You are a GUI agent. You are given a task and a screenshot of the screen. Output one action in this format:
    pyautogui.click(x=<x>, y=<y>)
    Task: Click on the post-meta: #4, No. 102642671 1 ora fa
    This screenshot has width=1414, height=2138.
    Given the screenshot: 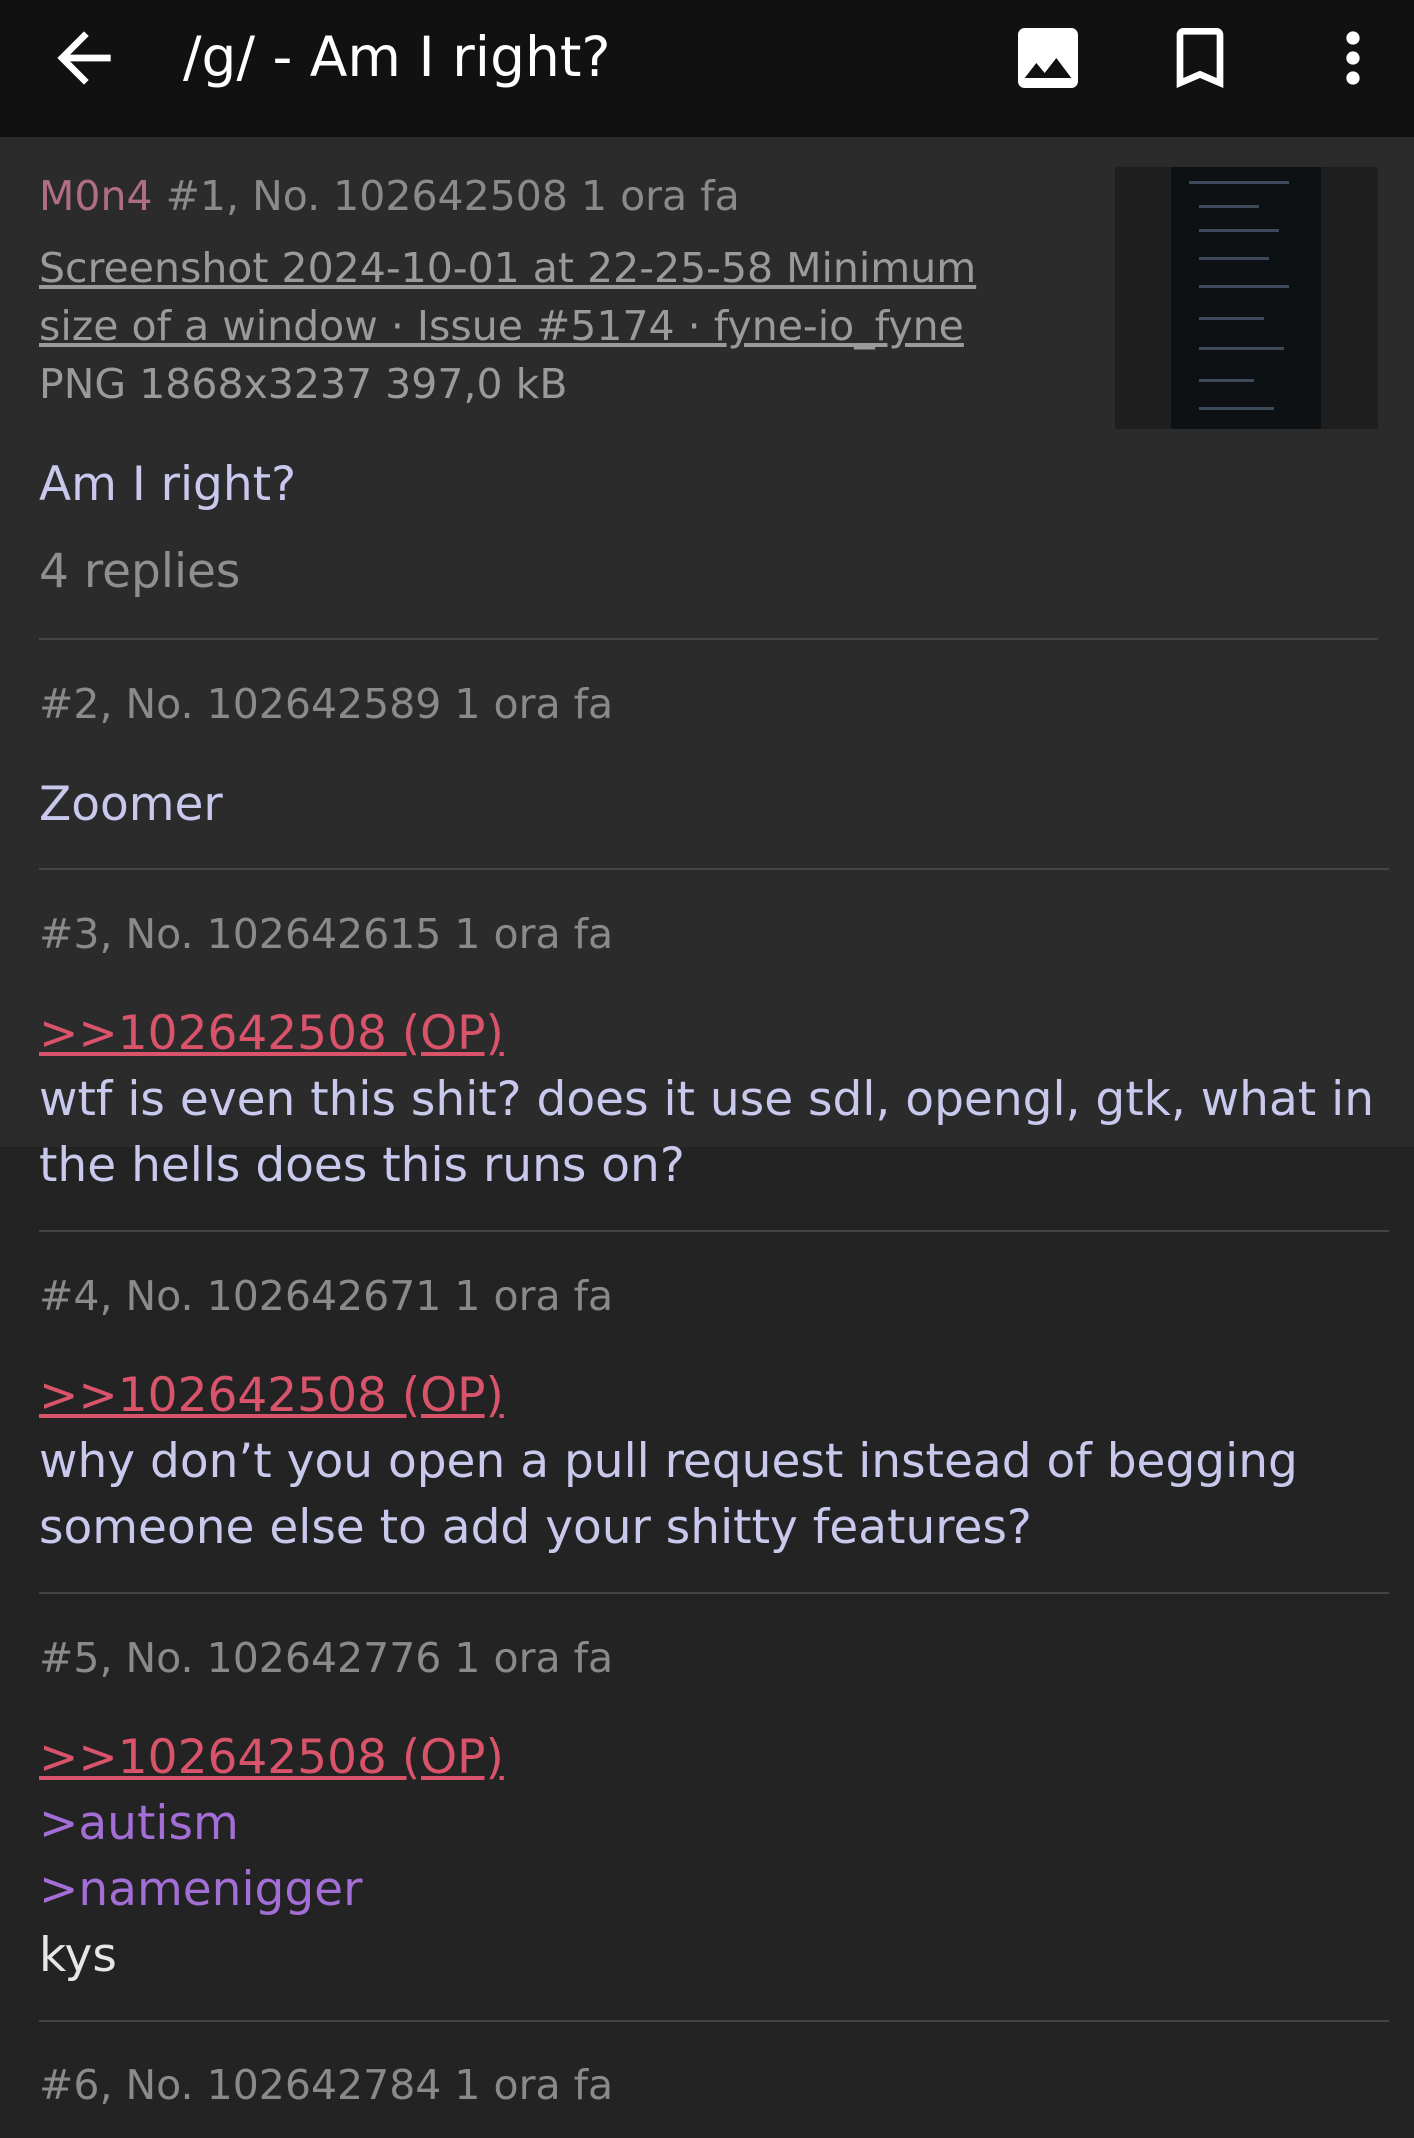 What is the action you would take?
    pyautogui.click(x=326, y=1296)
    